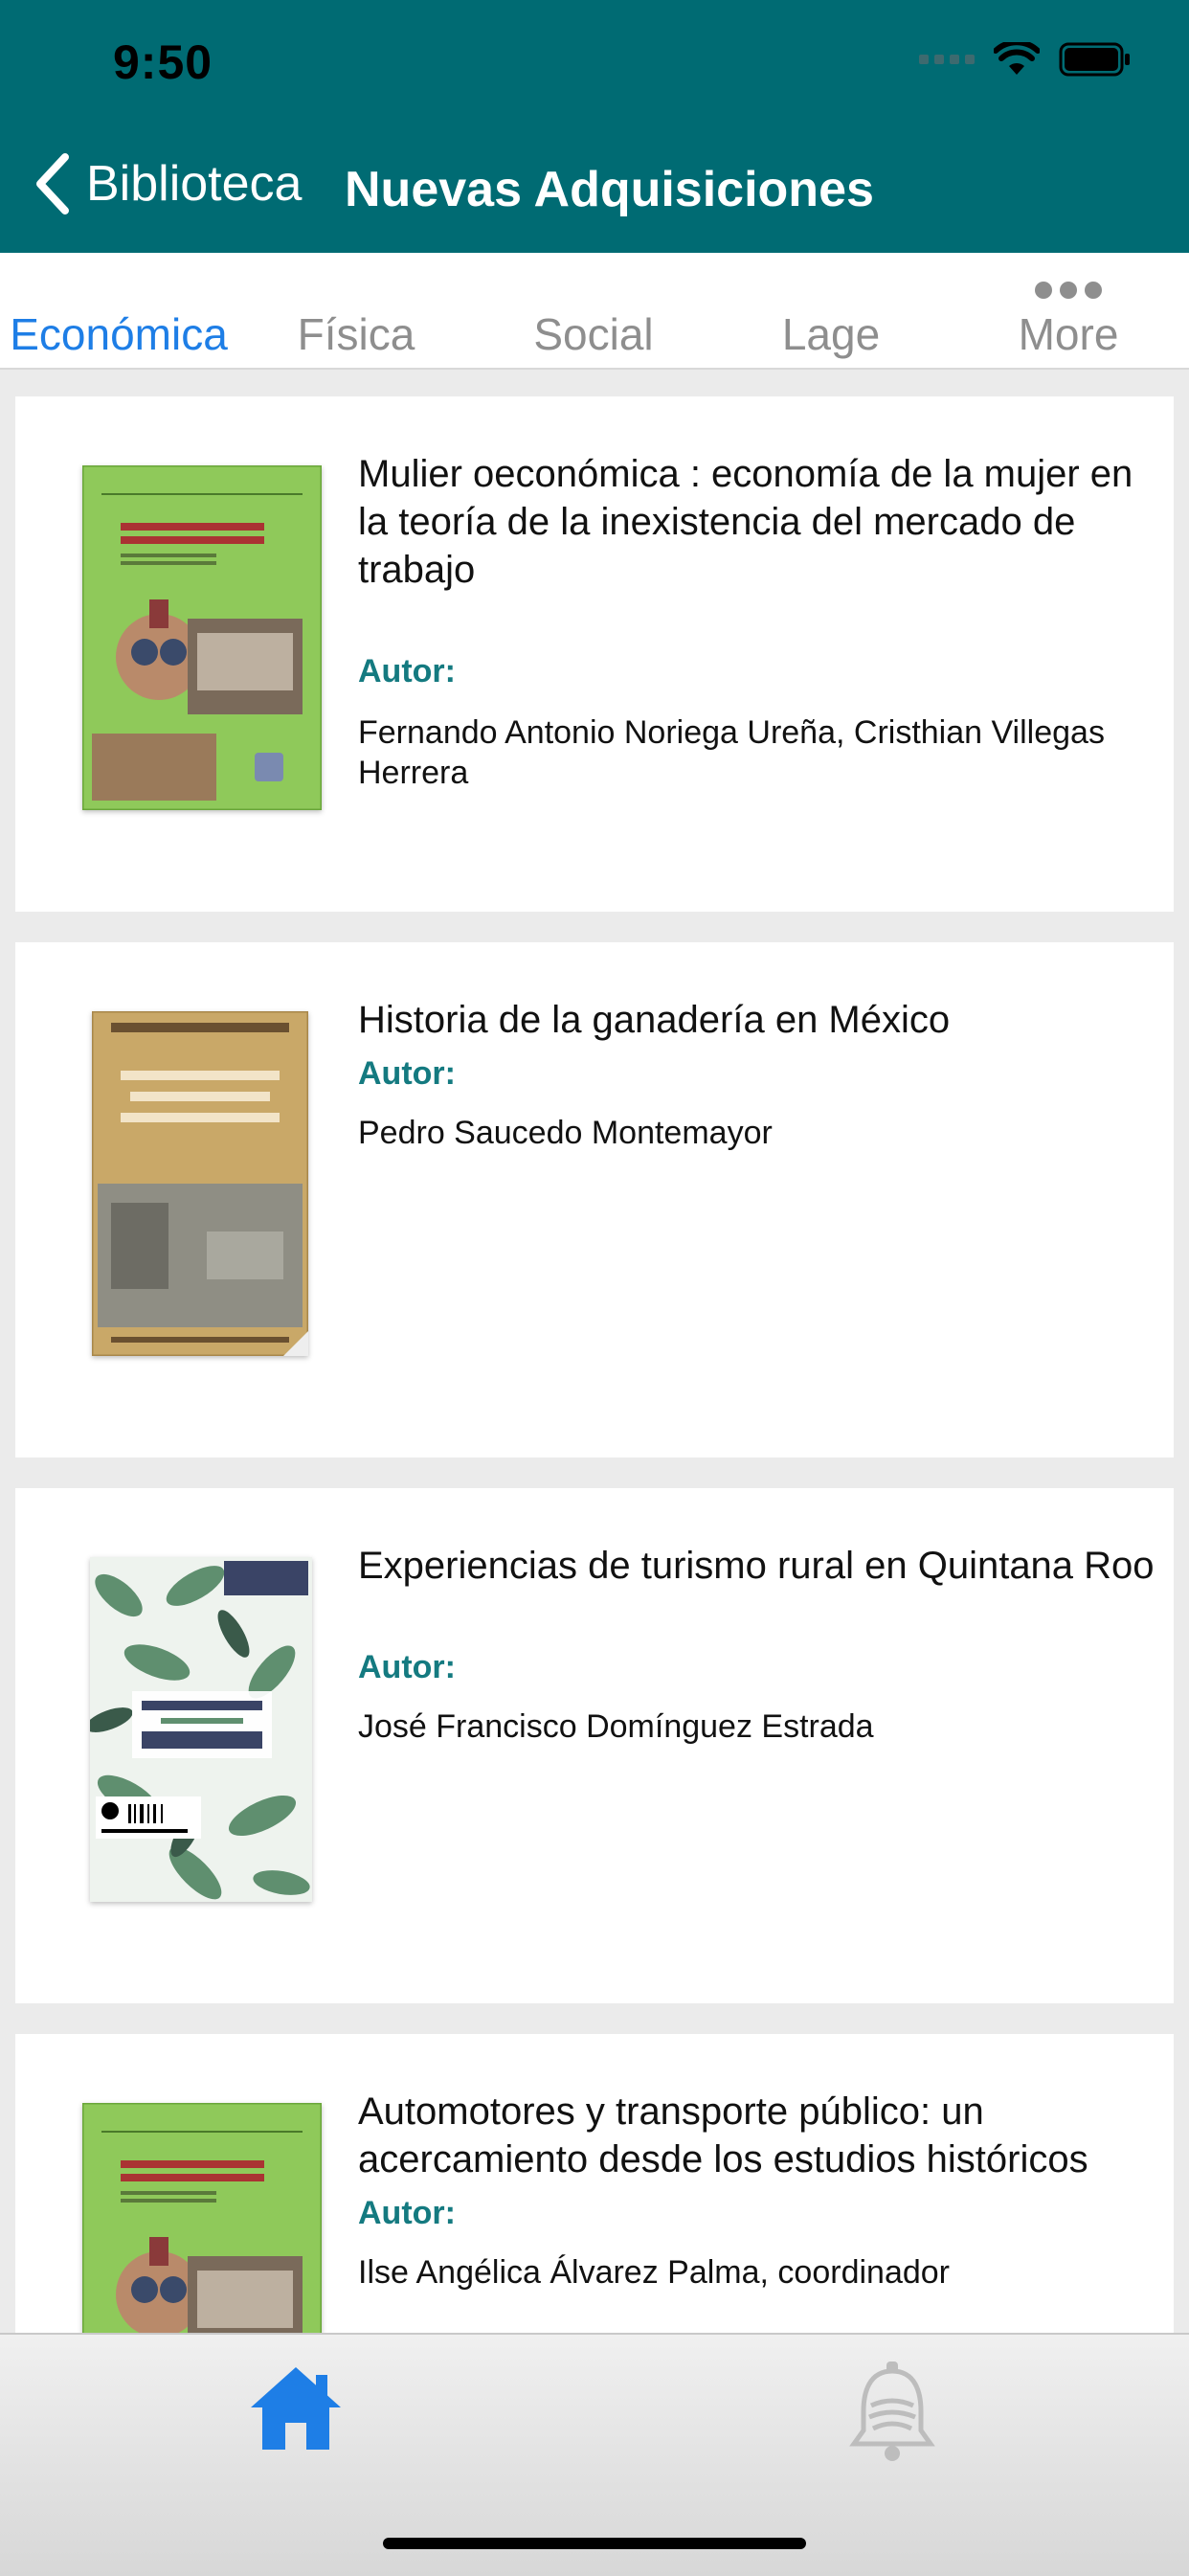 This screenshot has height=2576, width=1189. I want to click on home-icon, so click(296, 2408).